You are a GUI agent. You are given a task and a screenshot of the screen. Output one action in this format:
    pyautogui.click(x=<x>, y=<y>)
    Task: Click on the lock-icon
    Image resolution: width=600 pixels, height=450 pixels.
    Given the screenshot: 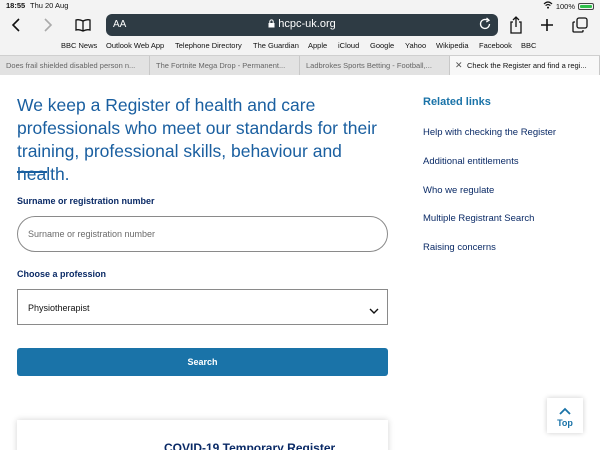 What is the action you would take?
    pyautogui.click(x=273, y=24)
    